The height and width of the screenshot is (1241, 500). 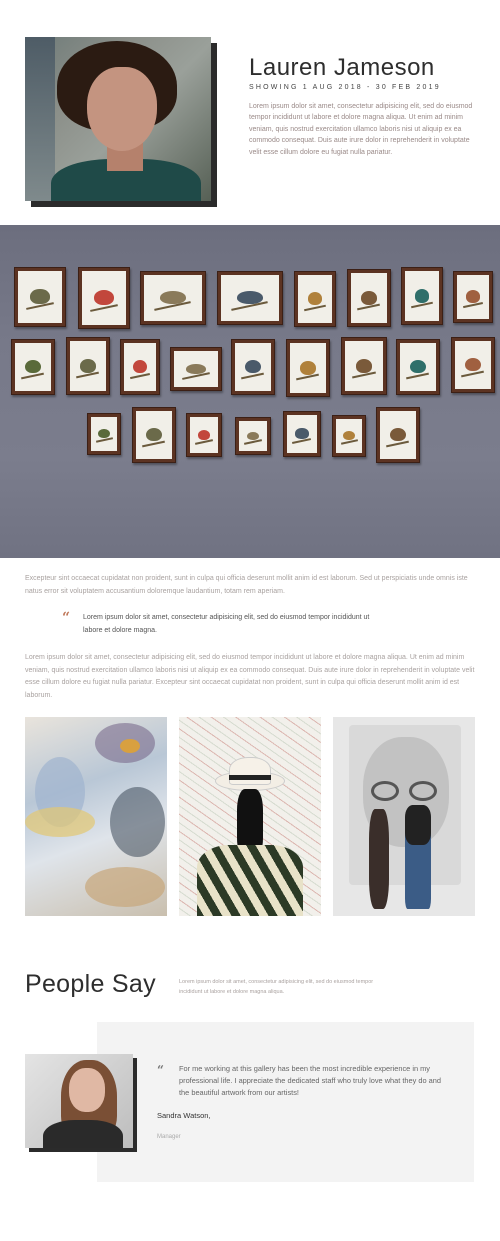 I want to click on artist-portrait, so click(x=121, y=122).